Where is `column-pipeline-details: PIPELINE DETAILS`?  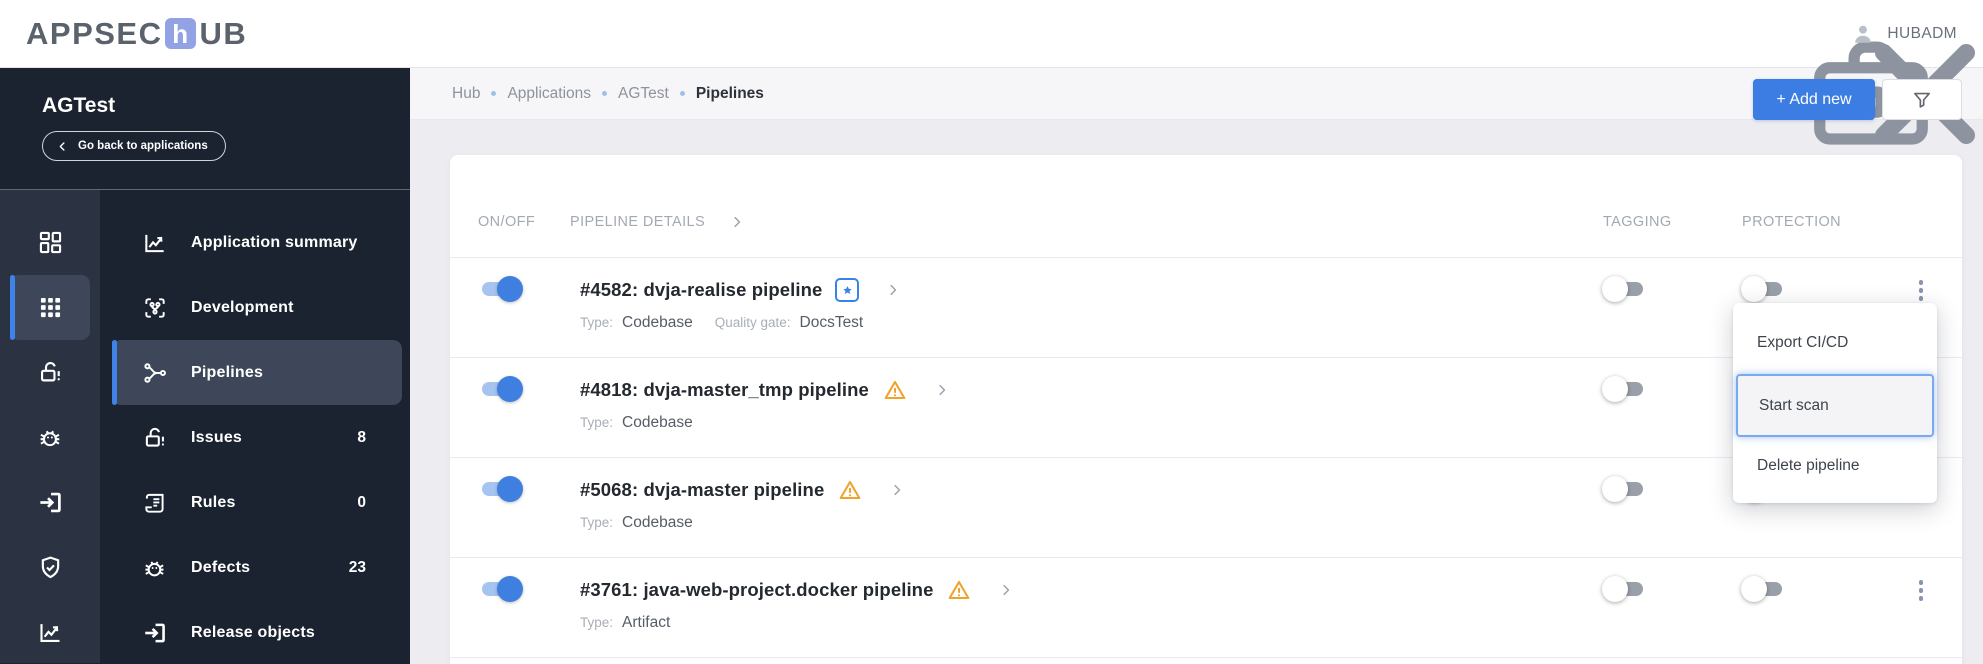 column-pipeline-details: PIPELINE DETAILS is located at coordinates (638, 222).